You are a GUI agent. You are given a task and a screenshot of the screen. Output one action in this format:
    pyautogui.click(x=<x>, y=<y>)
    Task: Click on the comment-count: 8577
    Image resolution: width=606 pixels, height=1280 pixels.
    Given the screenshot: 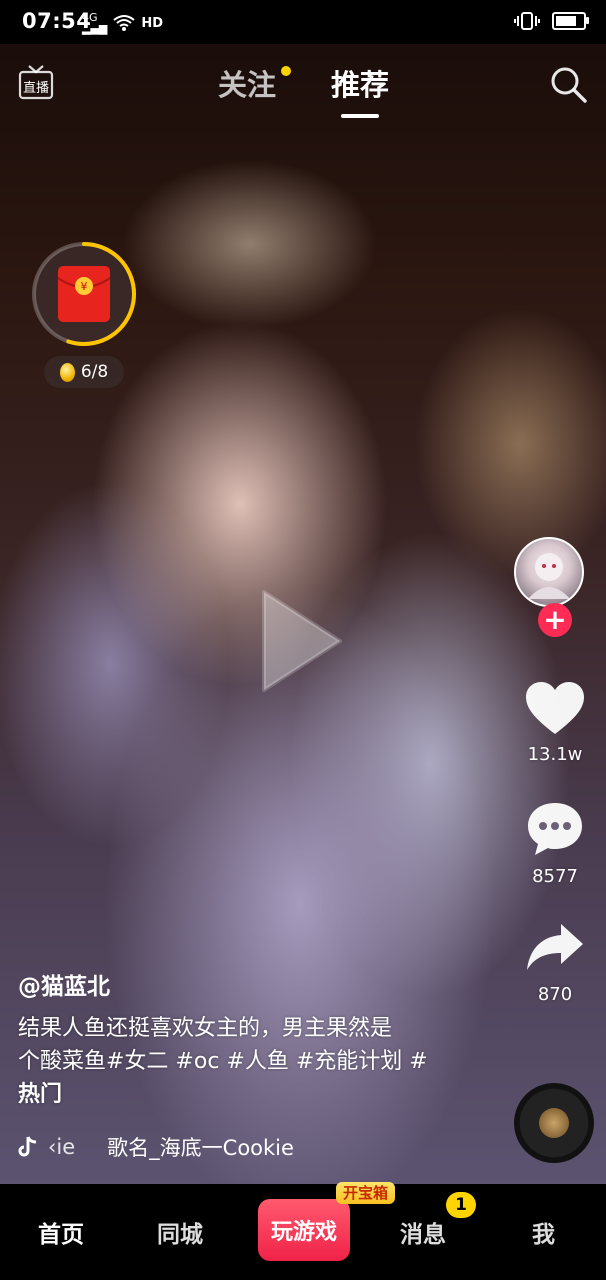 What is the action you would take?
    pyautogui.click(x=555, y=876)
    